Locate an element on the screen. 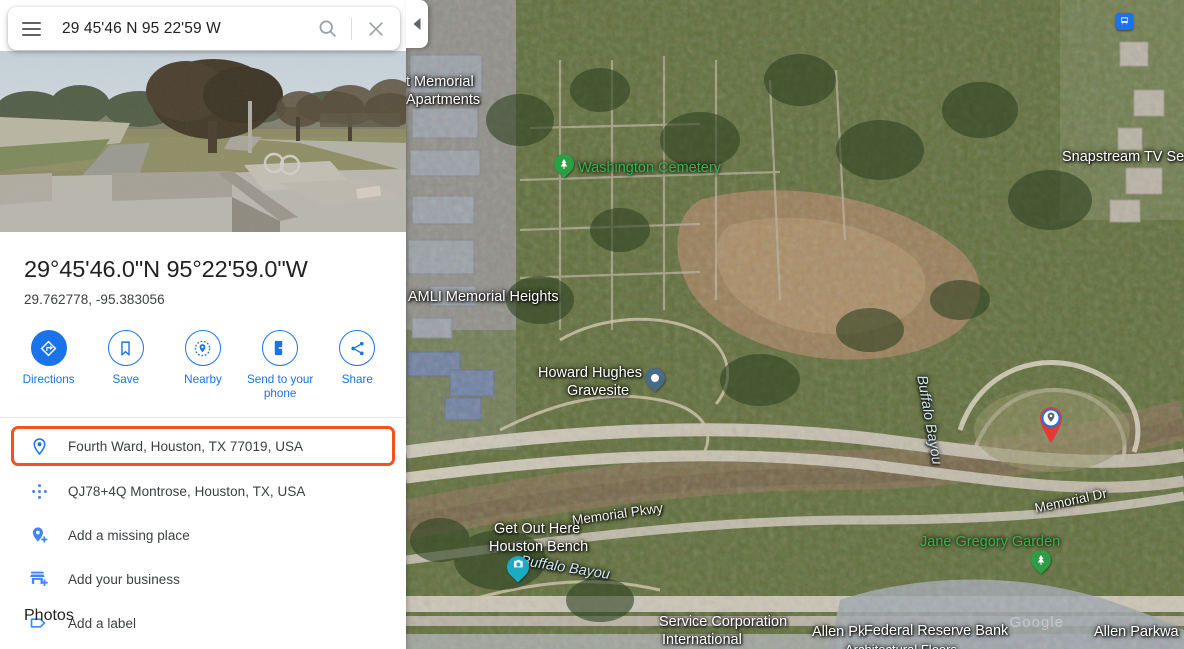  save-button: Save is located at coordinates (126, 358).